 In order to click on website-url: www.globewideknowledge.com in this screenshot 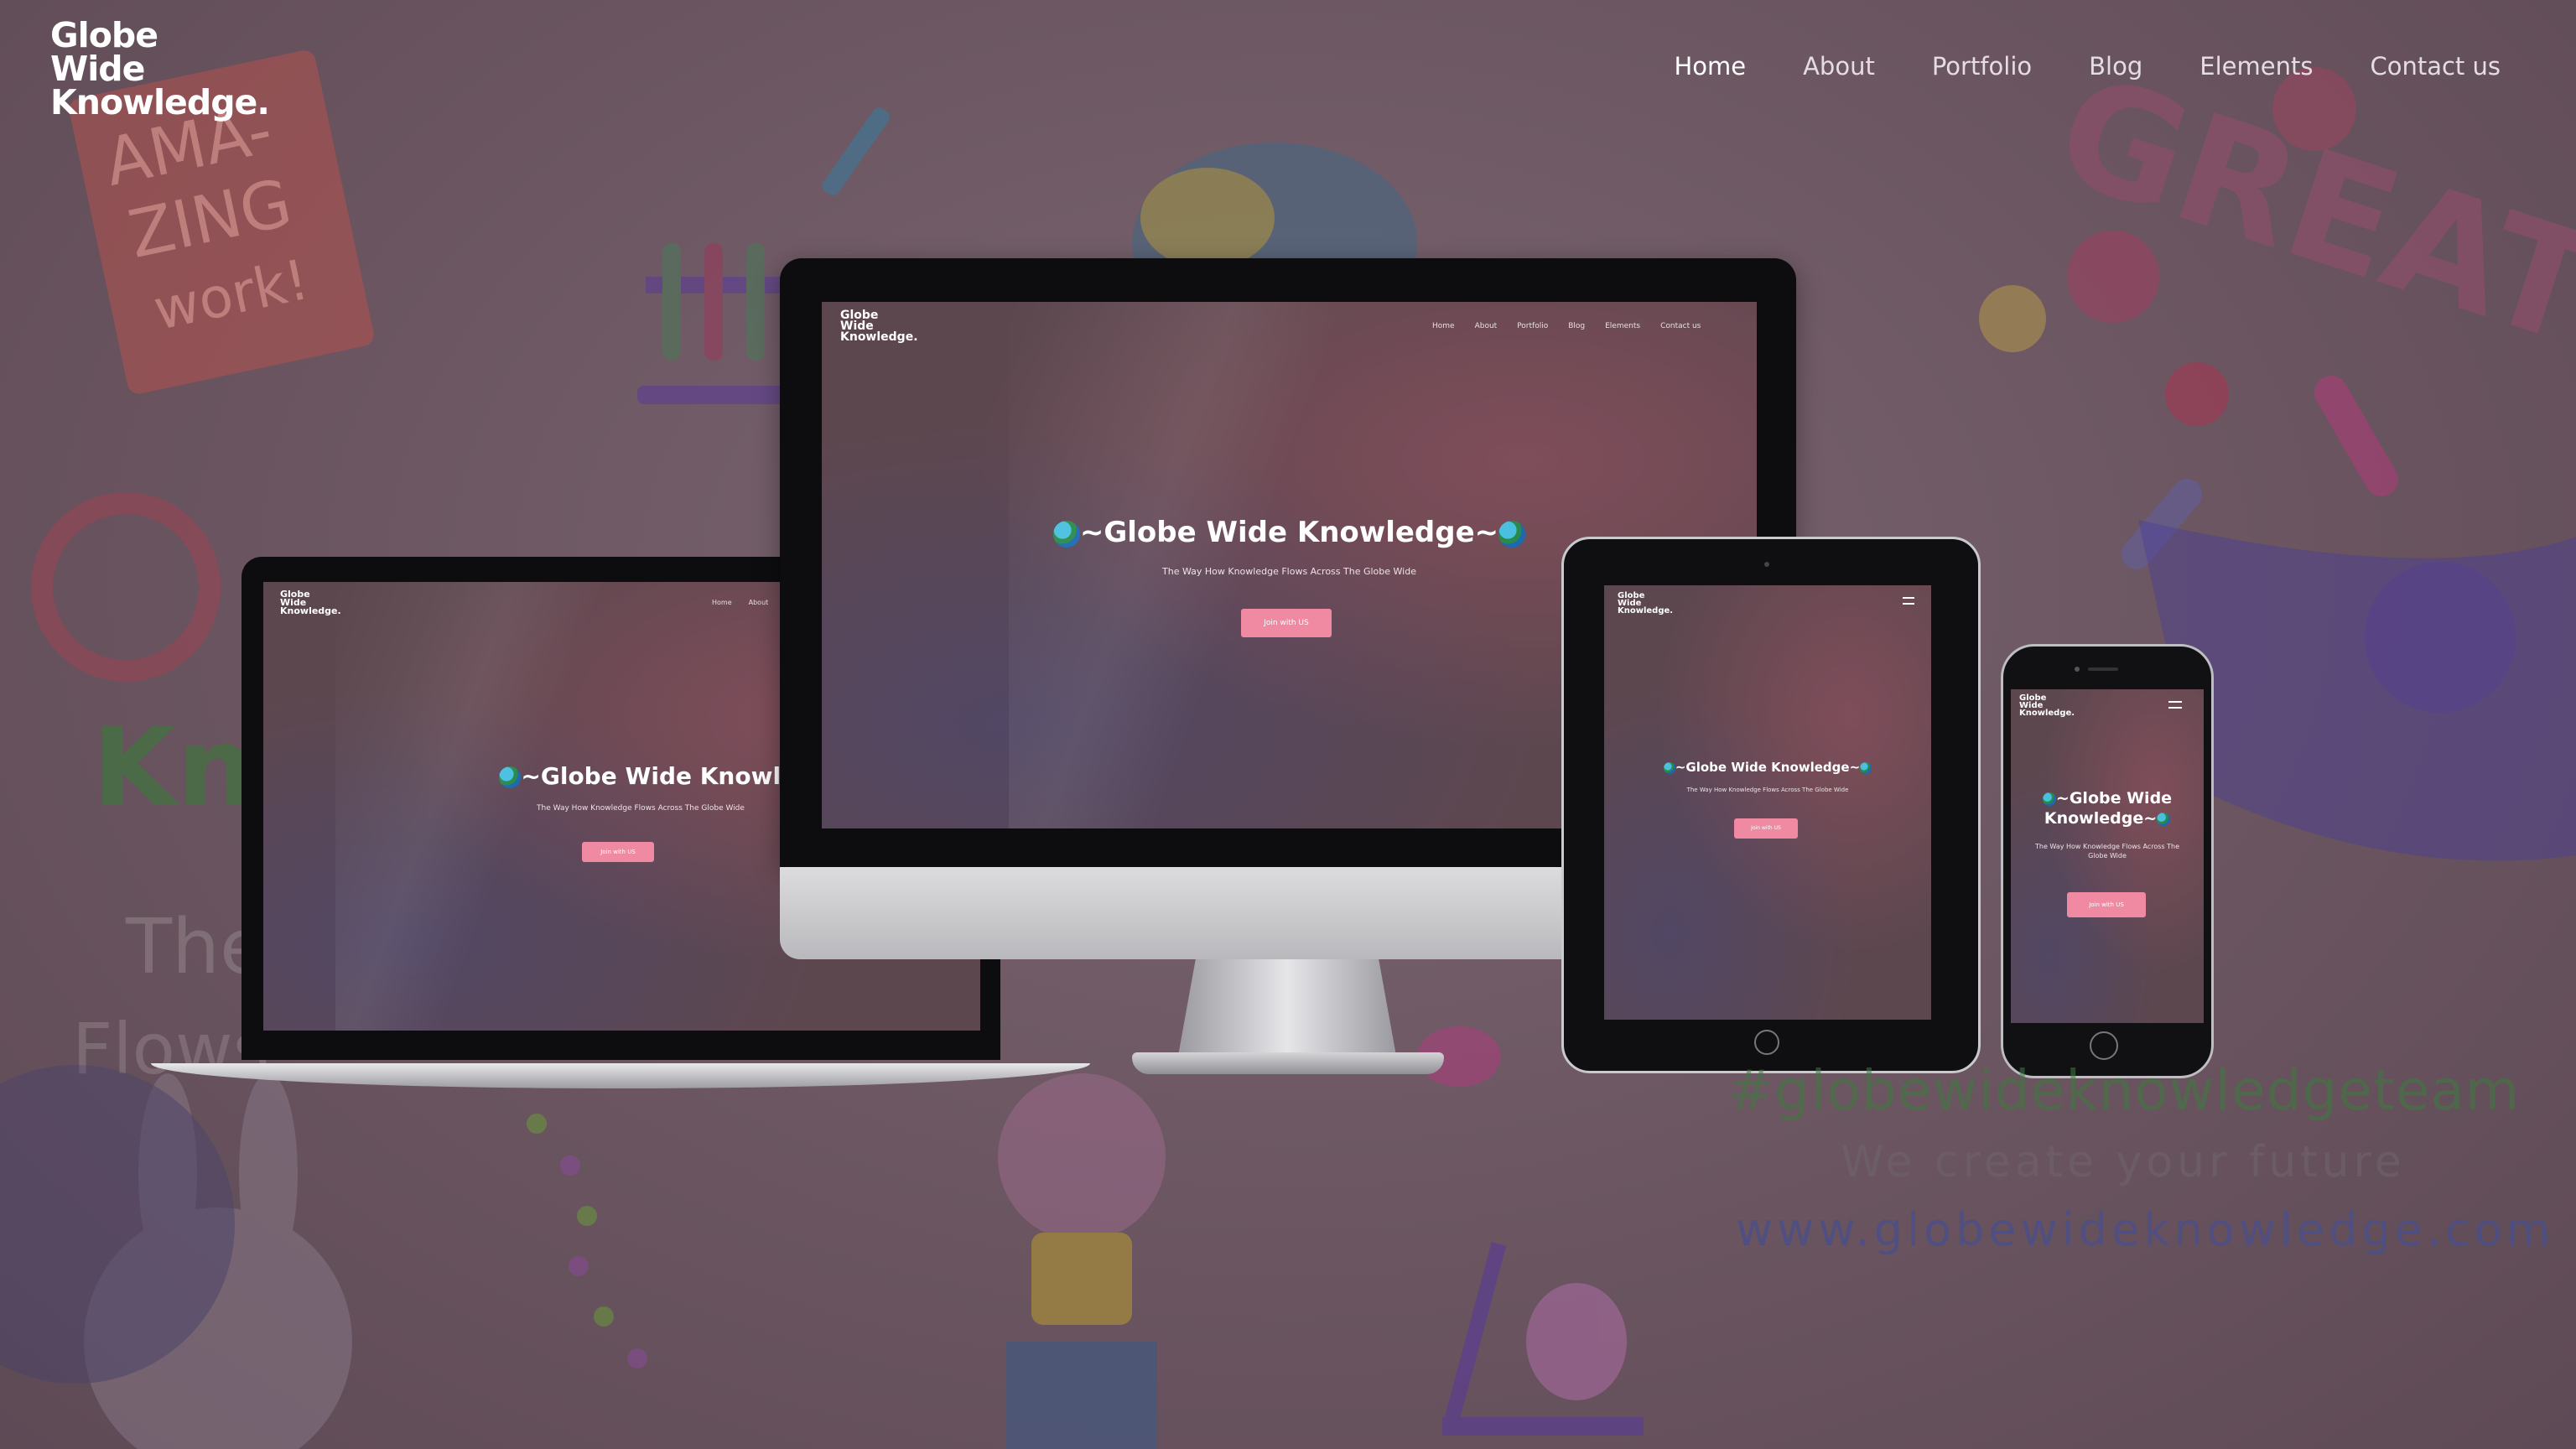, I will do `click(2145, 1229)`.